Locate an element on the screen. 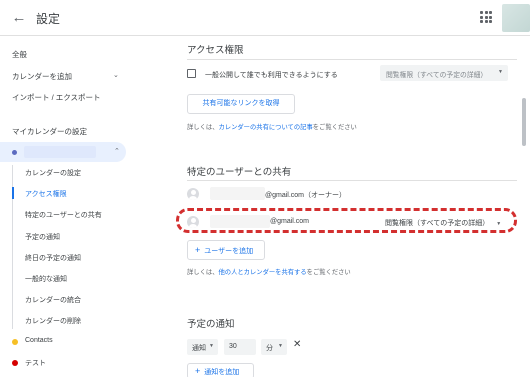 Image resolution: width=530 pixels, height=377 pixels. owner-email: @gmail.com（オーナー） is located at coordinates (306, 195).